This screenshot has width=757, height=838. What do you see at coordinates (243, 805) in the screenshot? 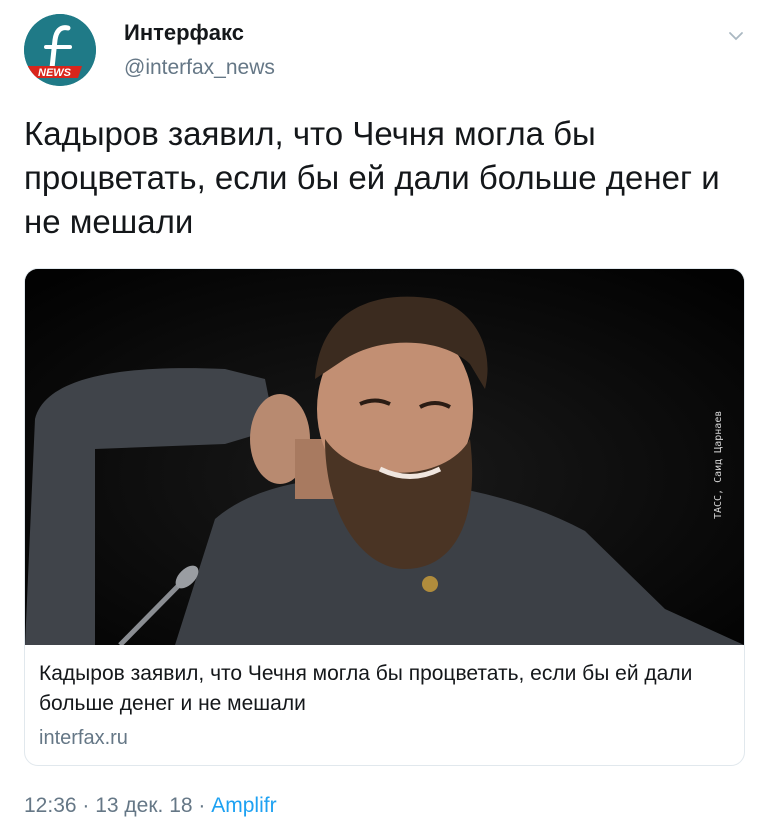
I see `source-link: Amplifr` at bounding box center [243, 805].